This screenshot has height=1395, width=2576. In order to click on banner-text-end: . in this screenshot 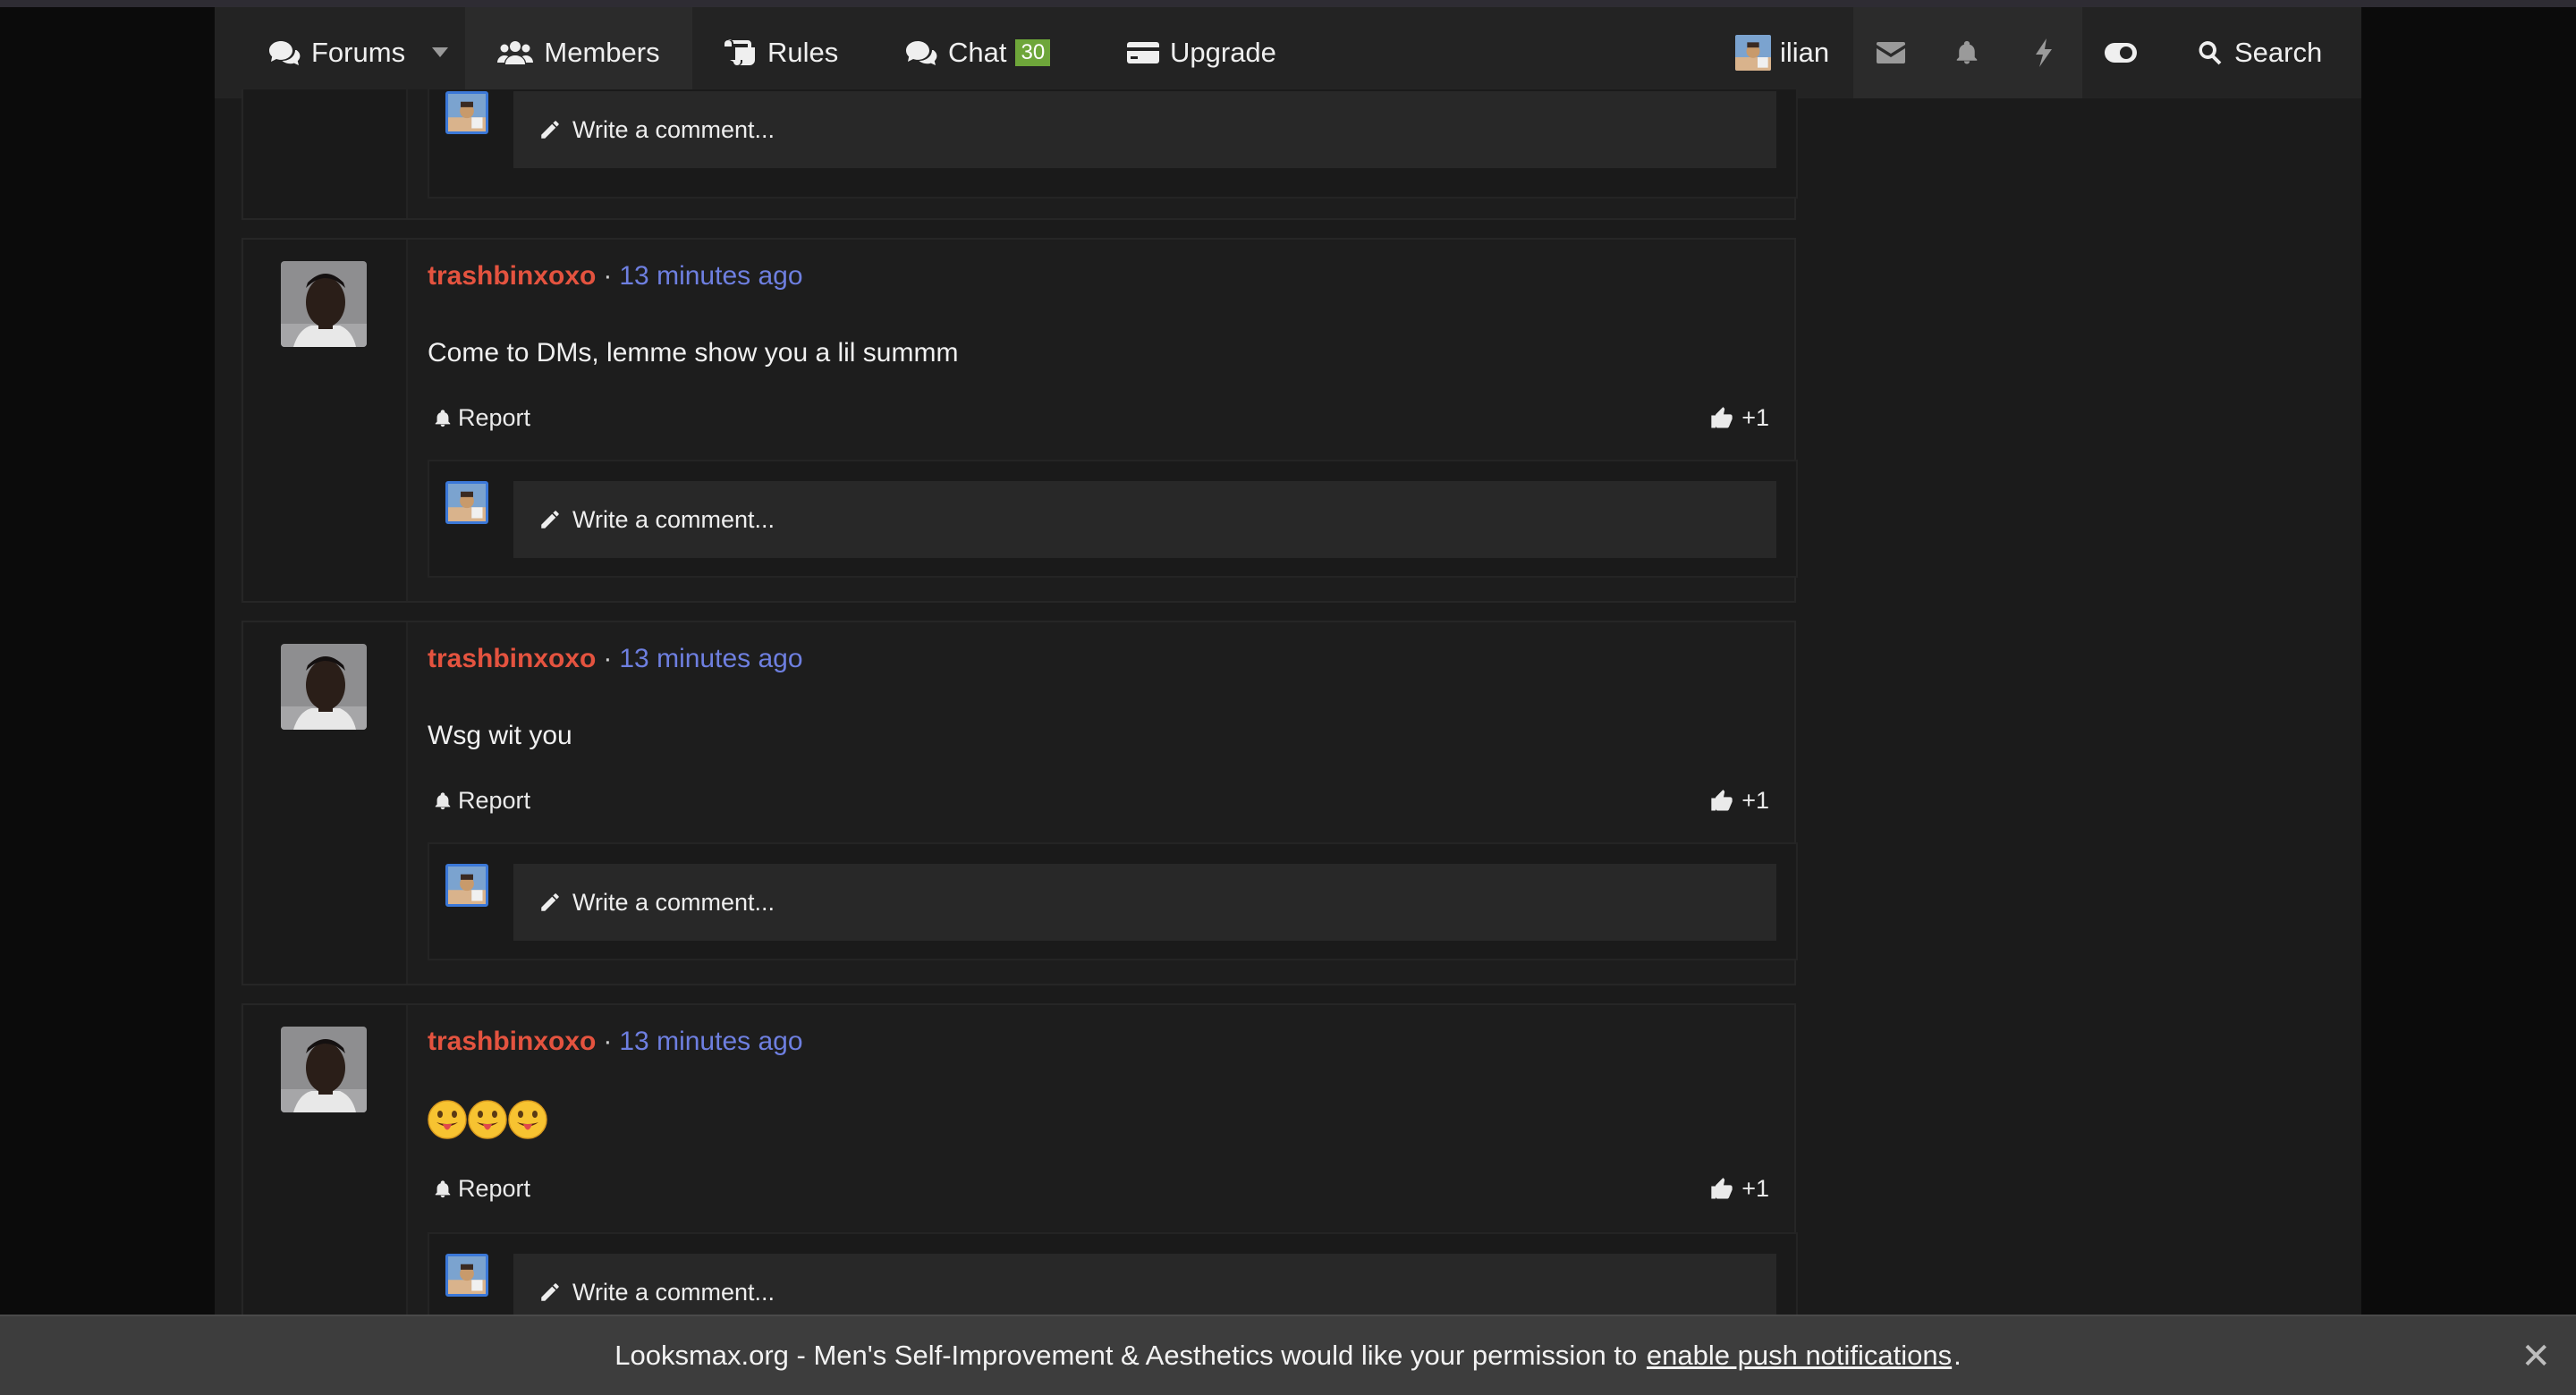, I will do `click(1957, 1355)`.